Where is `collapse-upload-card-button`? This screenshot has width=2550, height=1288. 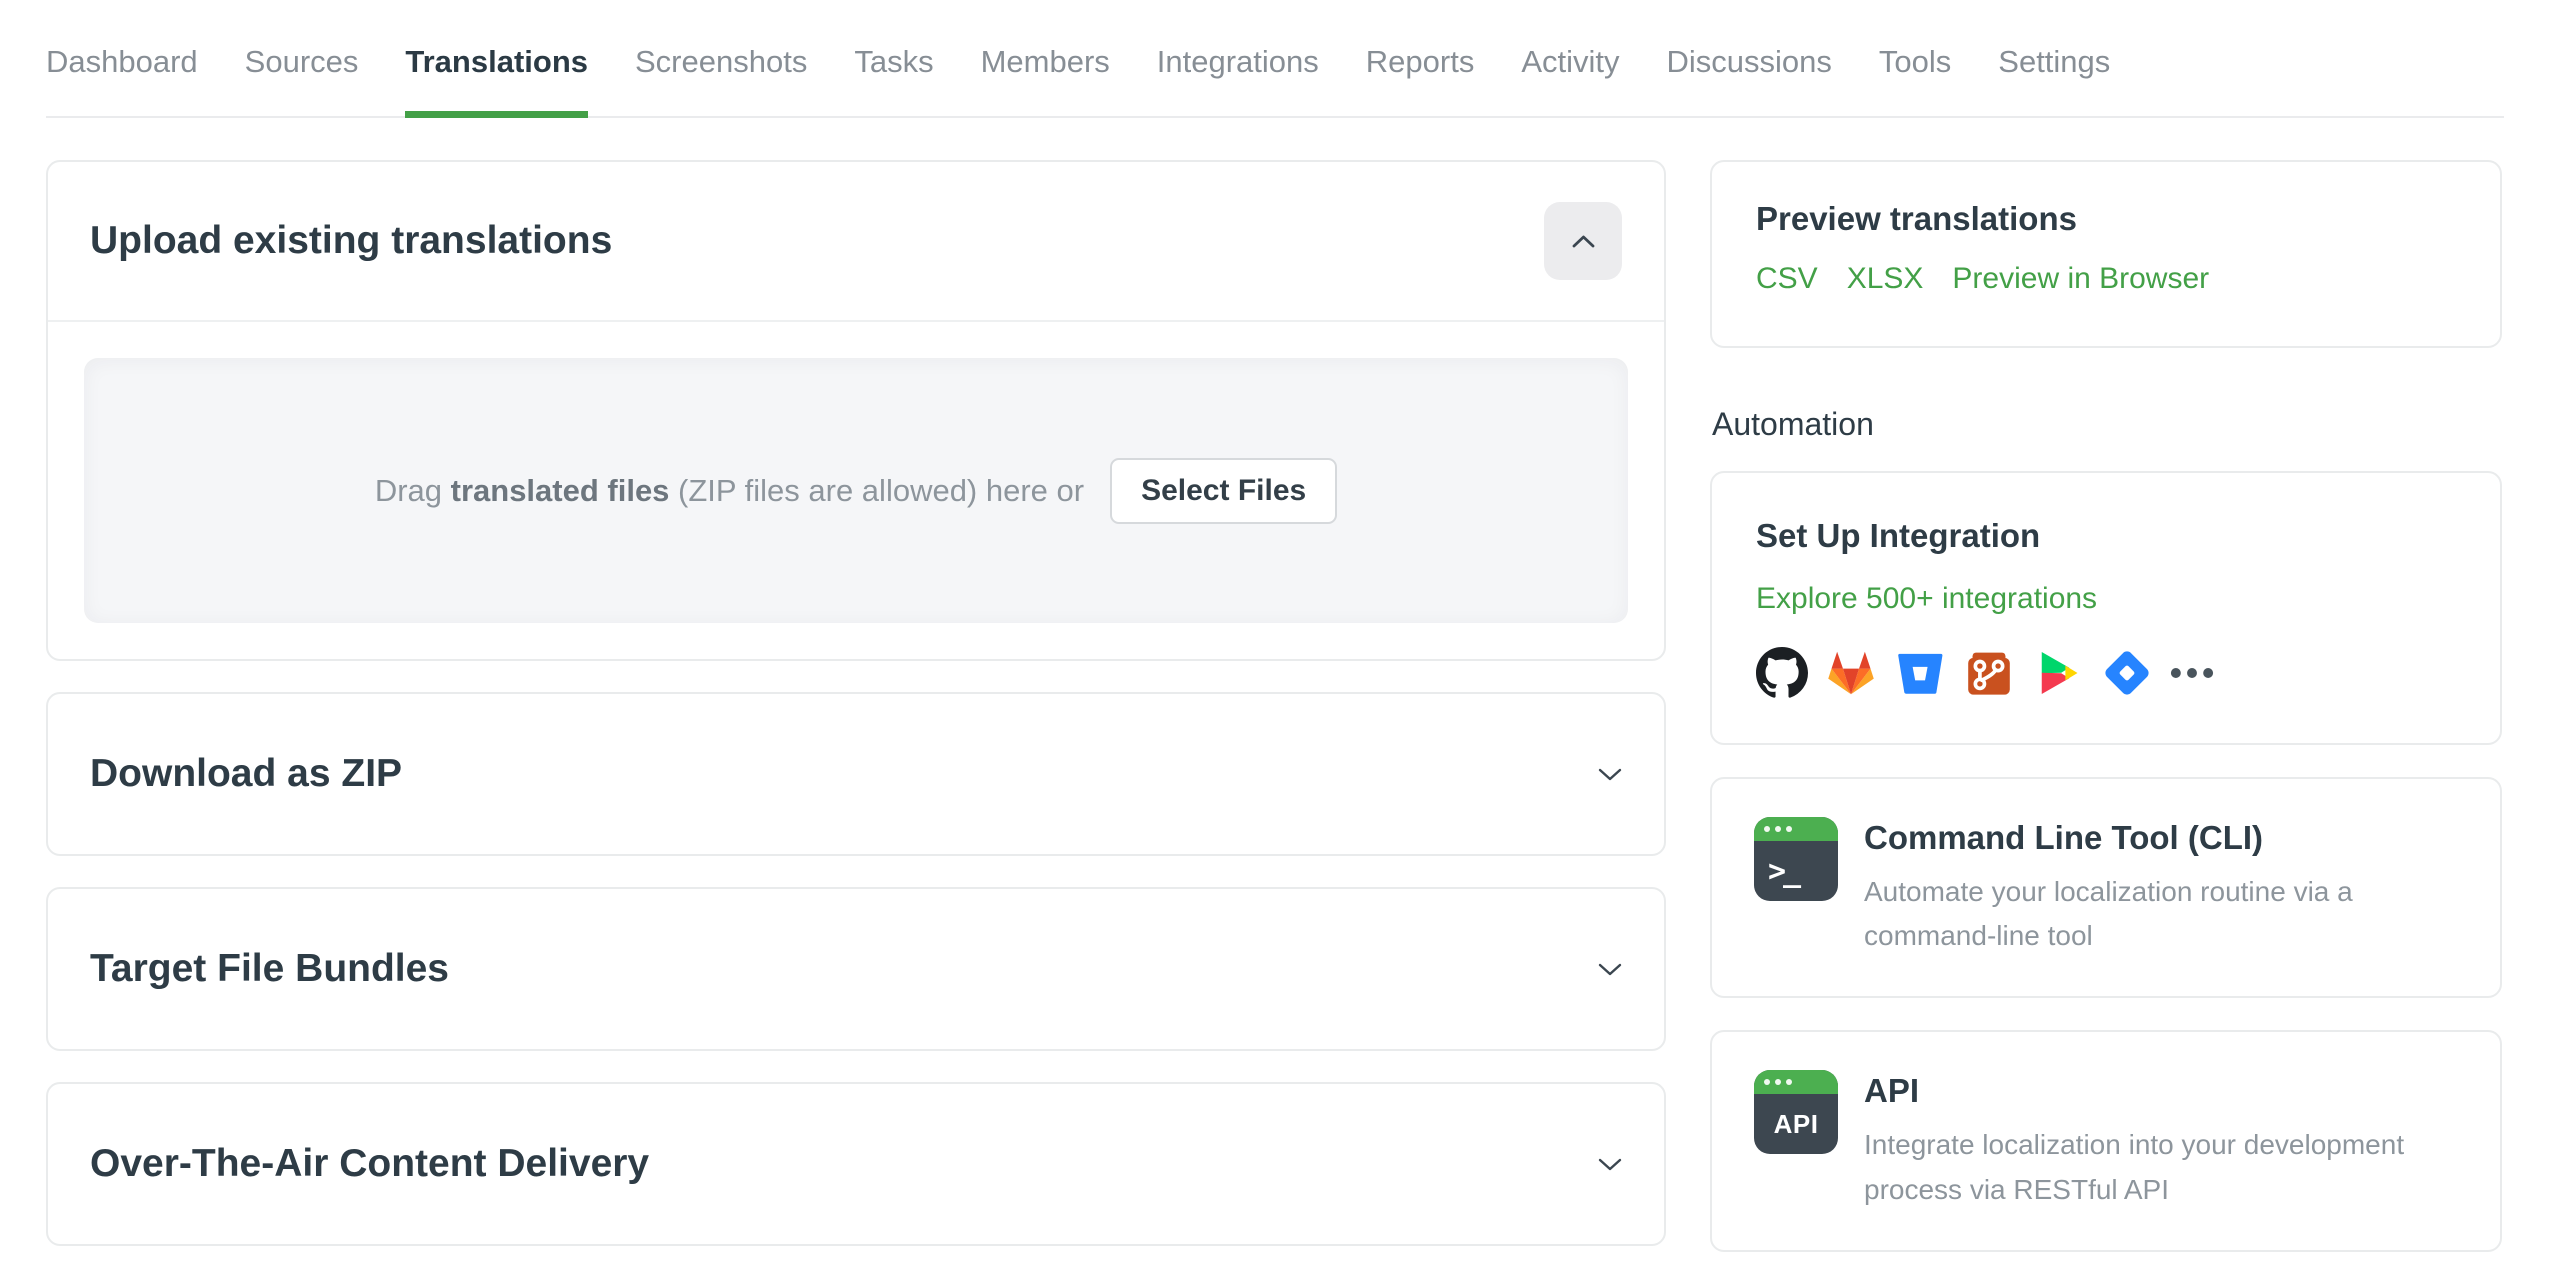
collapse-upload-card-button is located at coordinates (1583, 241).